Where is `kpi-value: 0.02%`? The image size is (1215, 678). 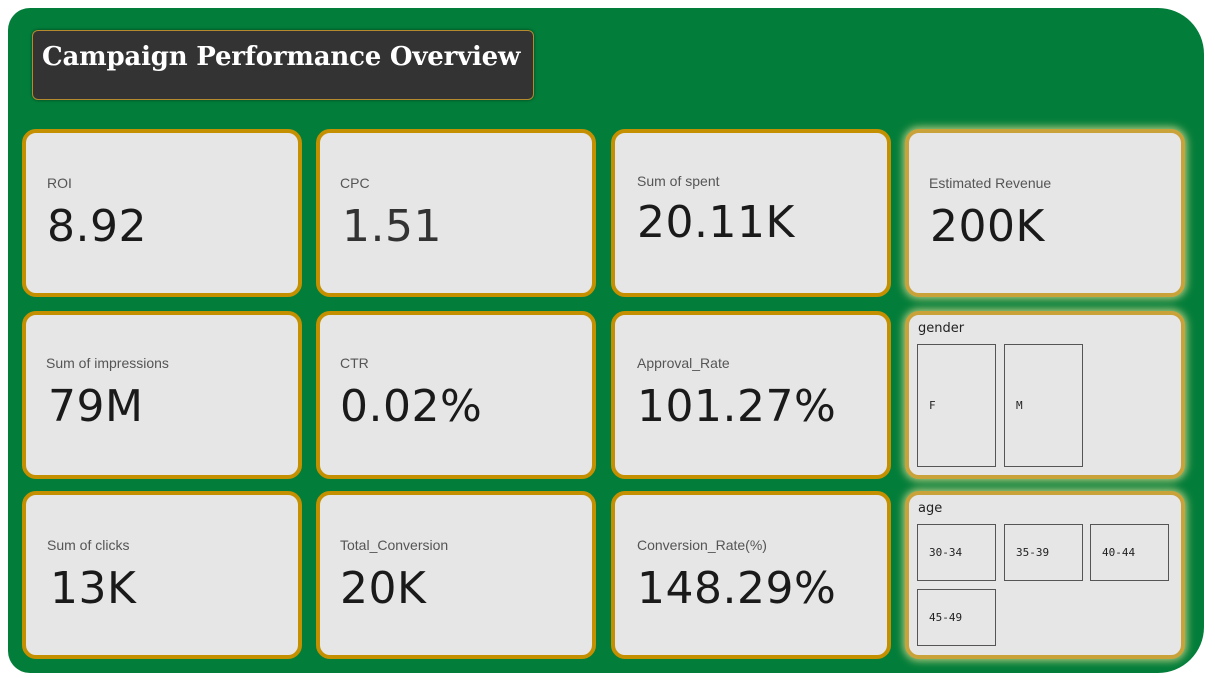 kpi-value: 0.02% is located at coordinates (411, 406).